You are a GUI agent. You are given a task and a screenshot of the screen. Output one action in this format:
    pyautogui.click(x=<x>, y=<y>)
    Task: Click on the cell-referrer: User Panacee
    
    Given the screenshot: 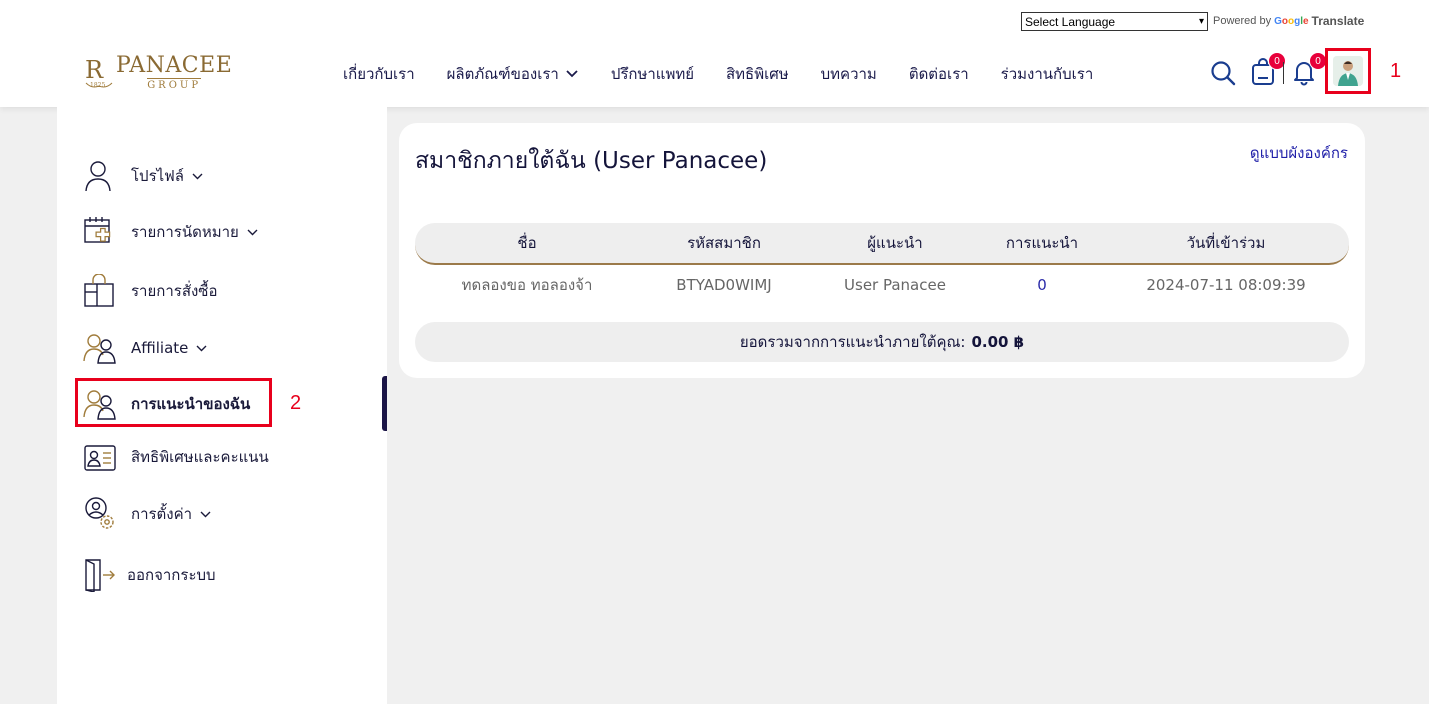 What is the action you would take?
    pyautogui.click(x=895, y=285)
    